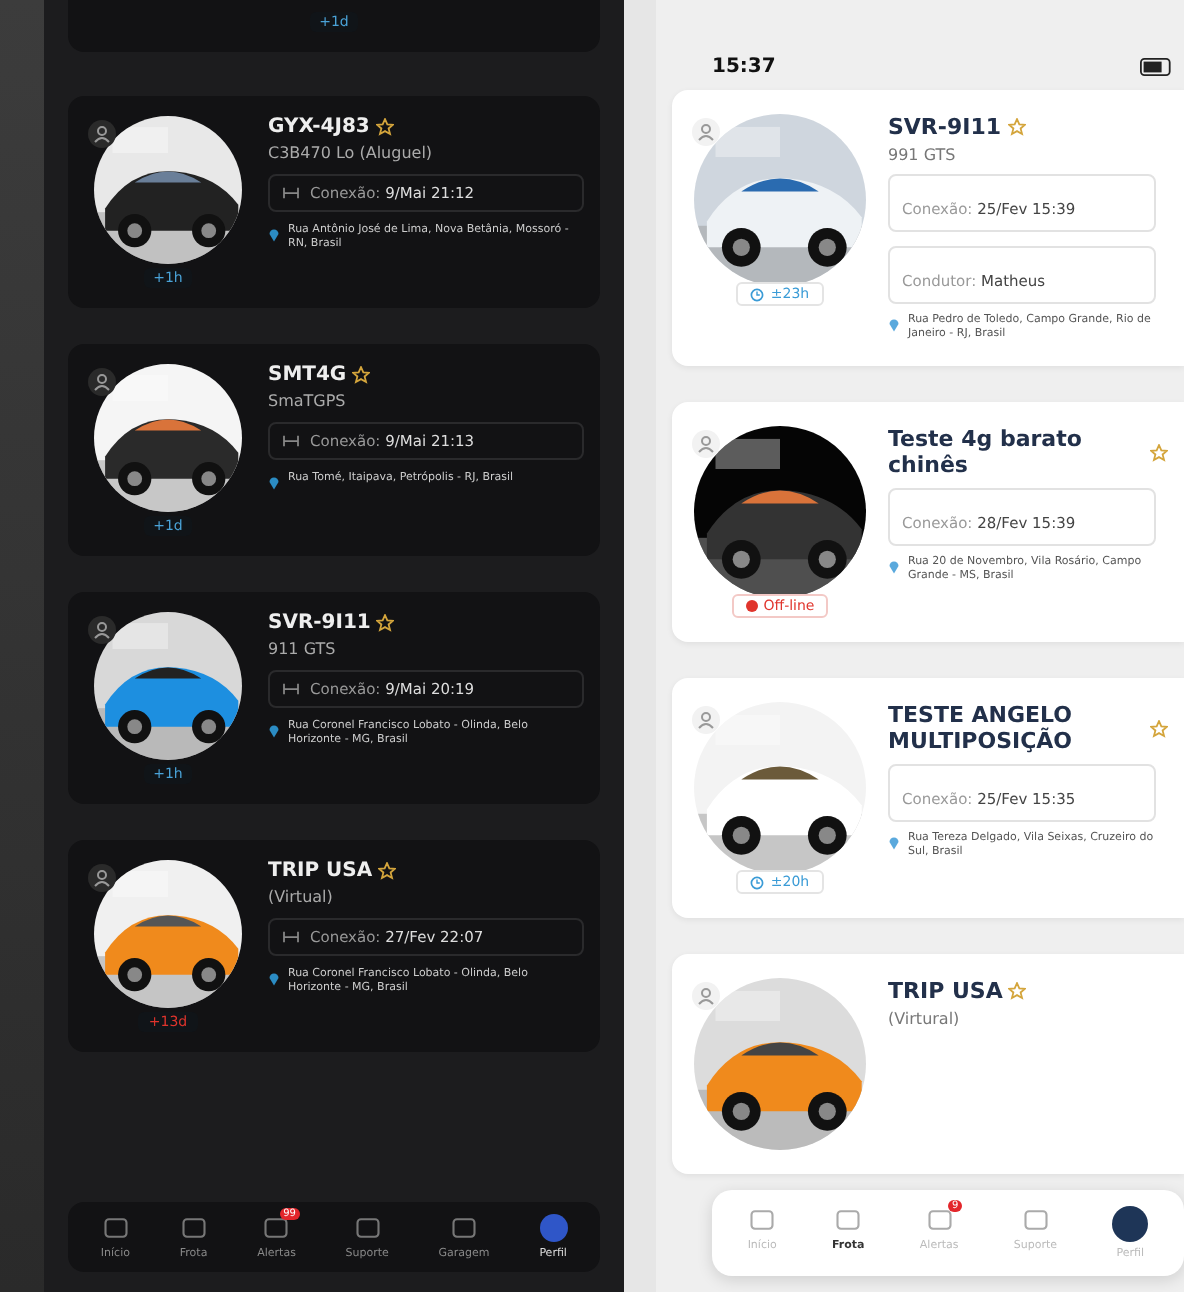 This screenshot has width=1184, height=1292. Describe the element at coordinates (308, 401) in the screenshot. I see `vehicle-model: SmaTGPS` at that location.